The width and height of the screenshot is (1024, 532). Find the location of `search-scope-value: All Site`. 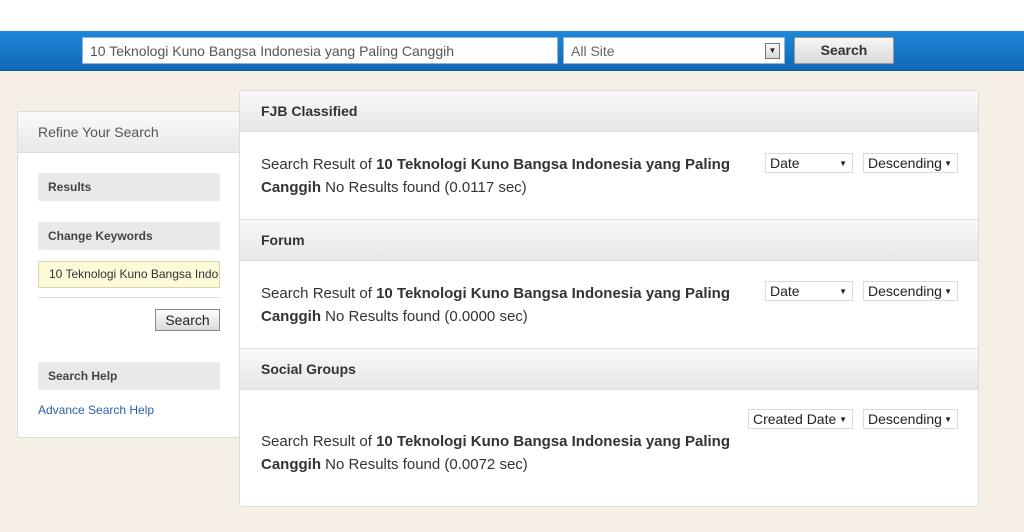

search-scope-value: All Site is located at coordinates (593, 51).